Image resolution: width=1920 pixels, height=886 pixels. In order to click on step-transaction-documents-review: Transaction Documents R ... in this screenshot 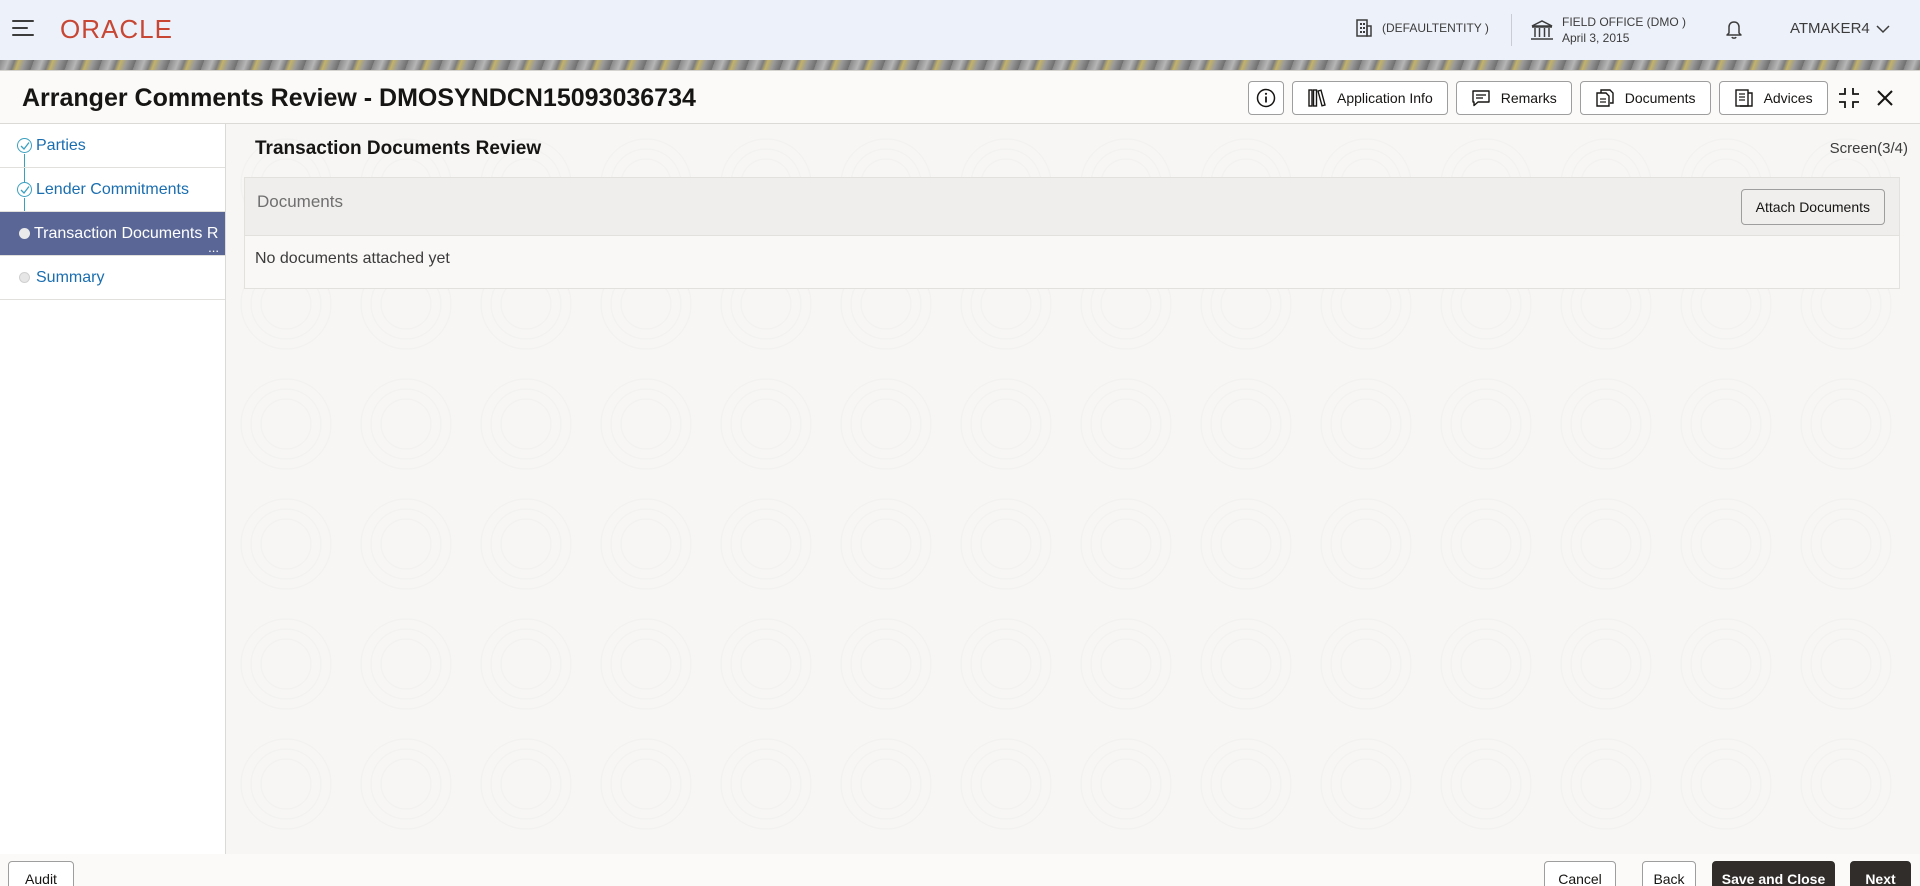, I will do `click(112, 234)`.